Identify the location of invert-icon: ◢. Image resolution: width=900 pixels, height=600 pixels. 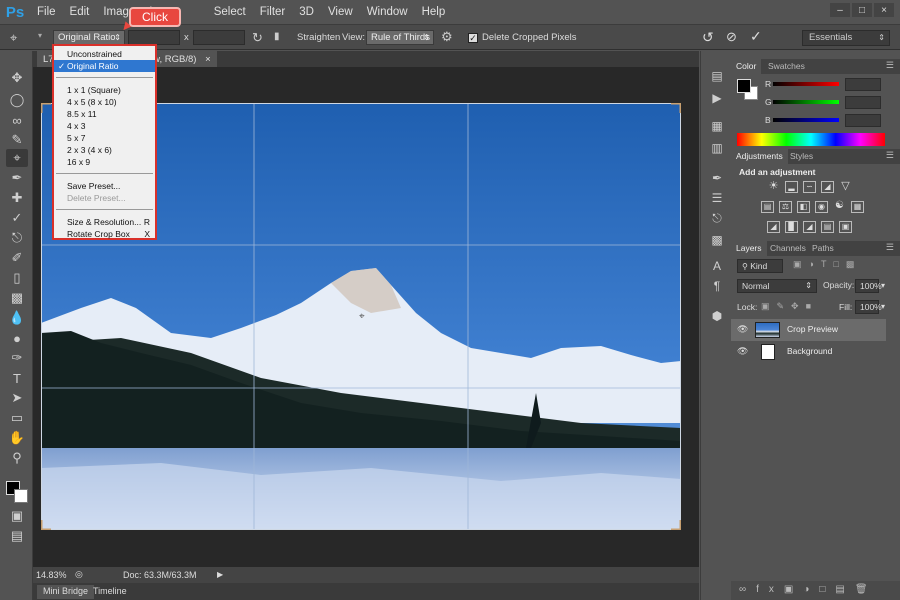
(773, 227).